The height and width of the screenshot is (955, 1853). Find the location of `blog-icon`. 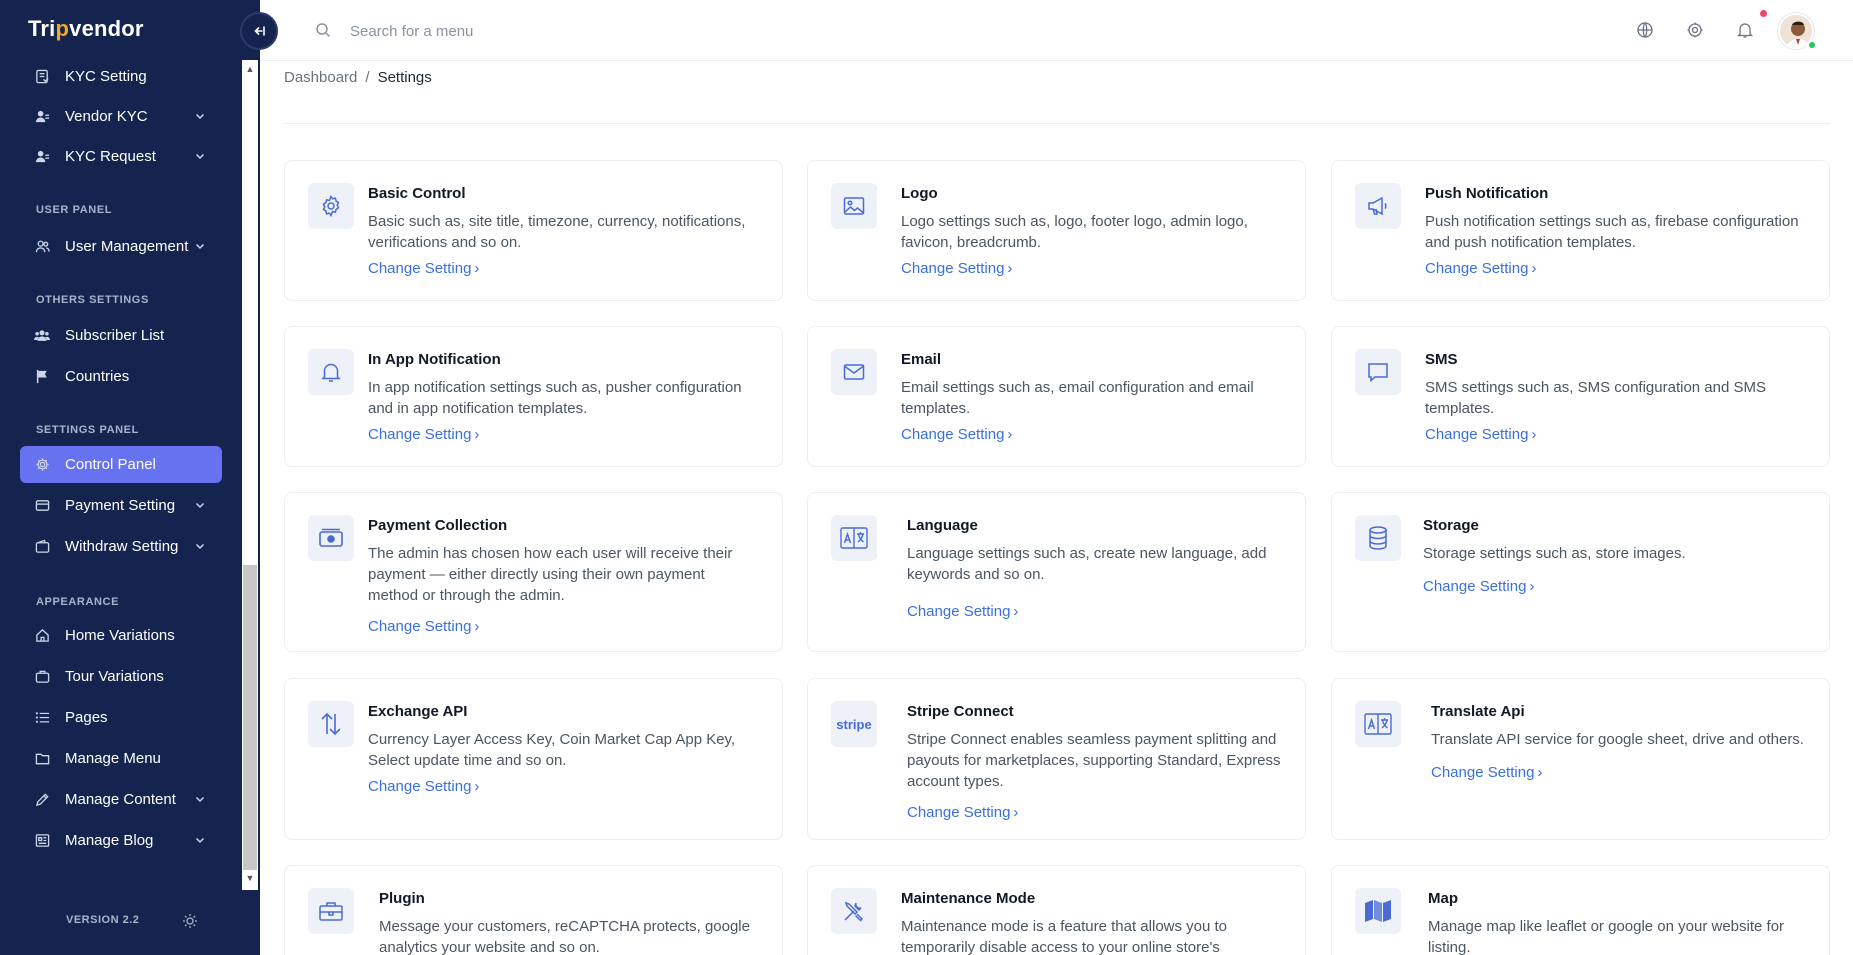

blog-icon is located at coordinates (42, 841).